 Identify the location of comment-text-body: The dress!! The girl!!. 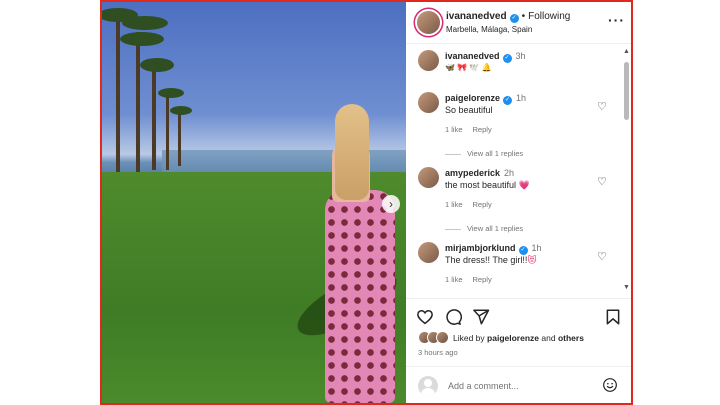
(486, 260).